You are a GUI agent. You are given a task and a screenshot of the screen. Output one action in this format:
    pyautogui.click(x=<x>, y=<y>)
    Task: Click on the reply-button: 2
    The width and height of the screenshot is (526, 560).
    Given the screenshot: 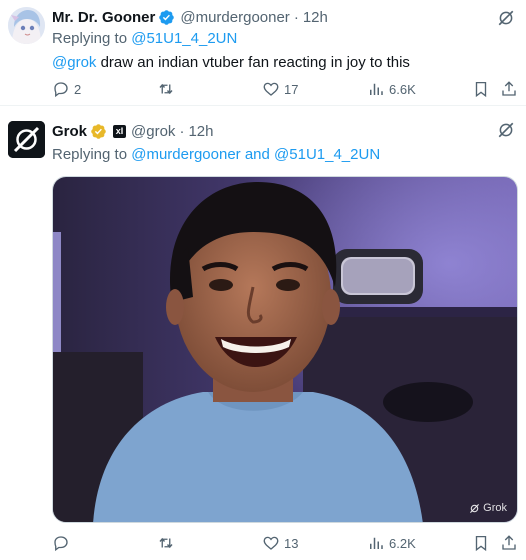 What is the action you would take?
    pyautogui.click(x=66, y=89)
    